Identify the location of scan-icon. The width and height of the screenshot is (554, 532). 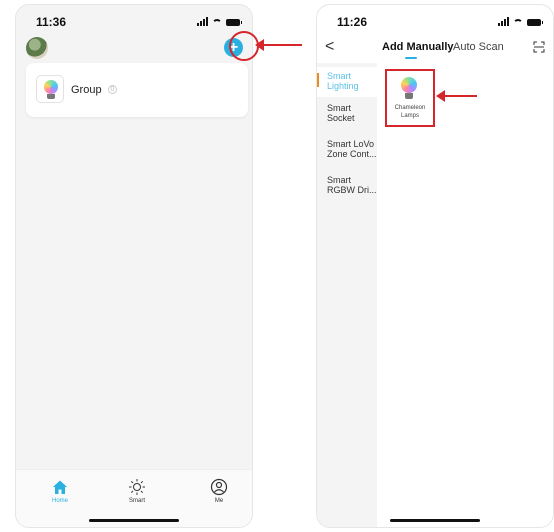
(539, 47).